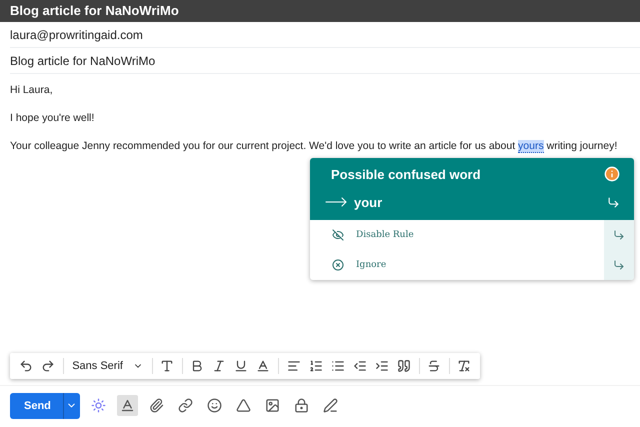 Image resolution: width=640 pixels, height=427 pixels. What do you see at coordinates (613, 202) in the screenshot?
I see `apply-arrow-icon` at bounding box center [613, 202].